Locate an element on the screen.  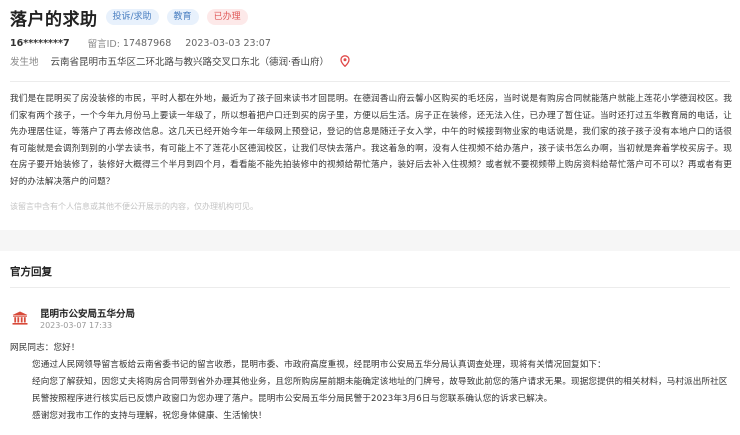
location-address: 云南省昆明市五华区二环北路与教兴路交叉口东北（德润·香山府） is located at coordinates (190, 62).